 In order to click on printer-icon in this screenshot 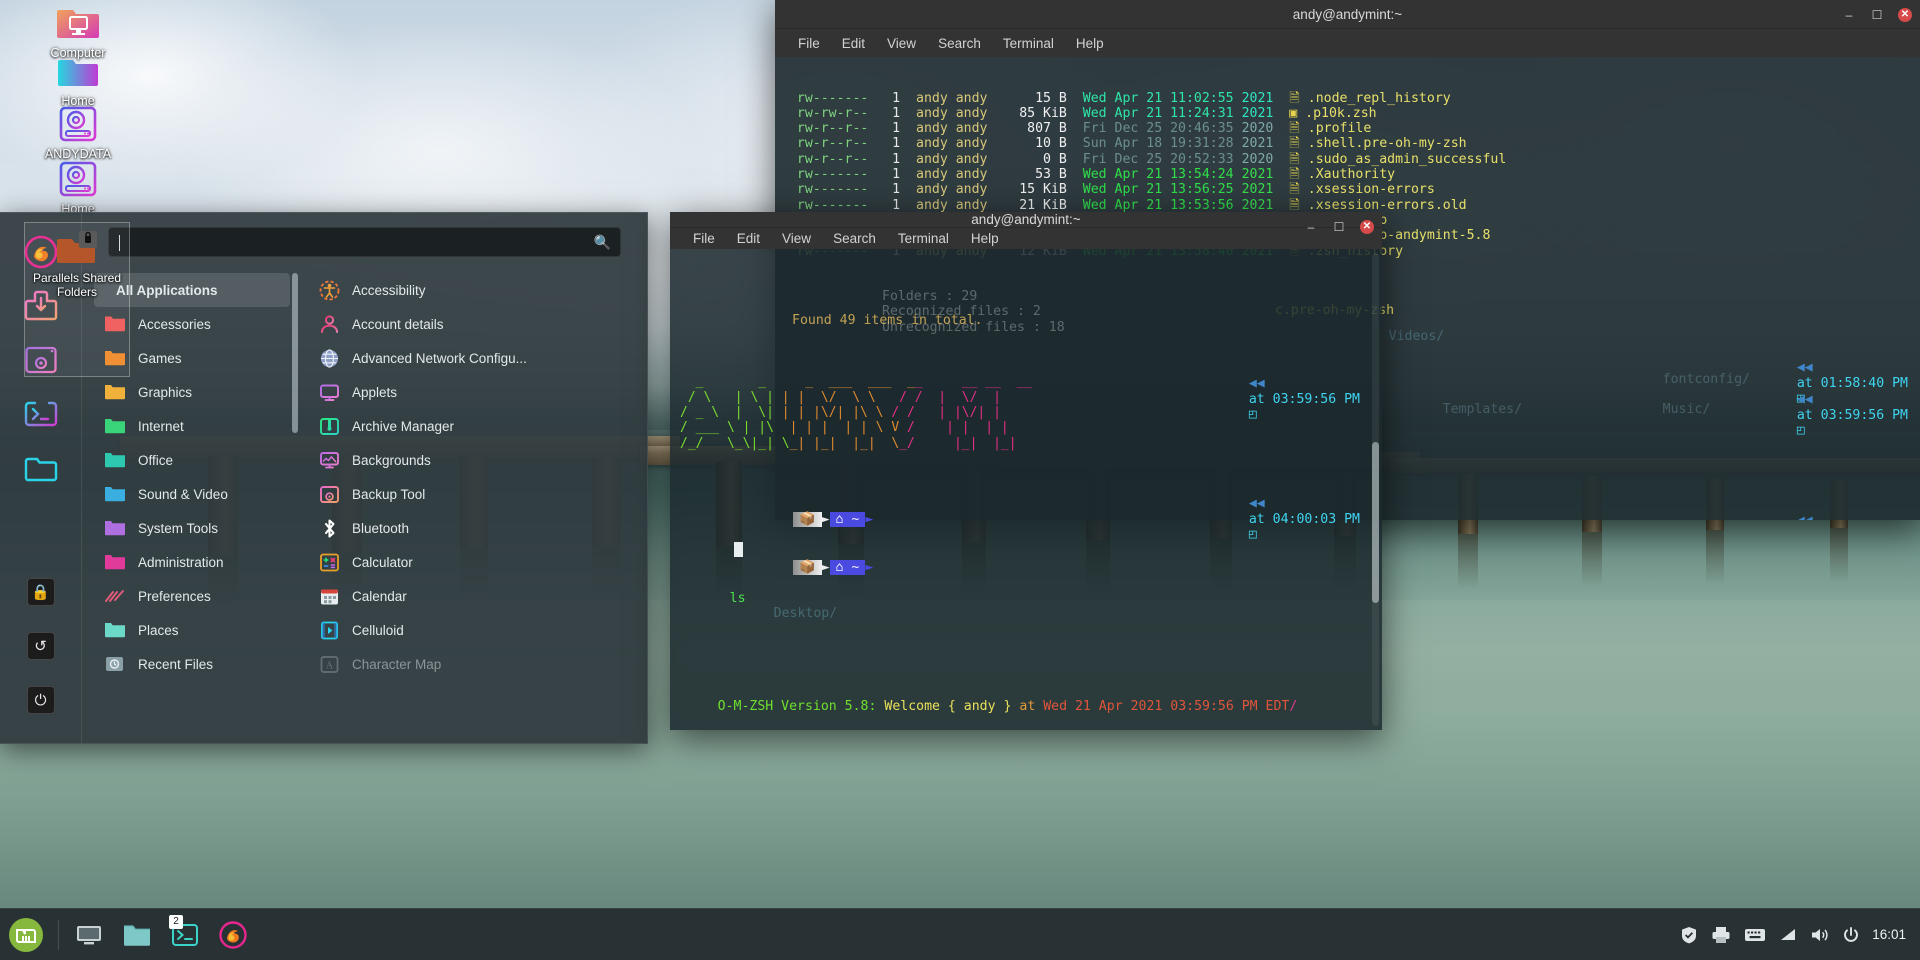, I will do `click(1721, 935)`.